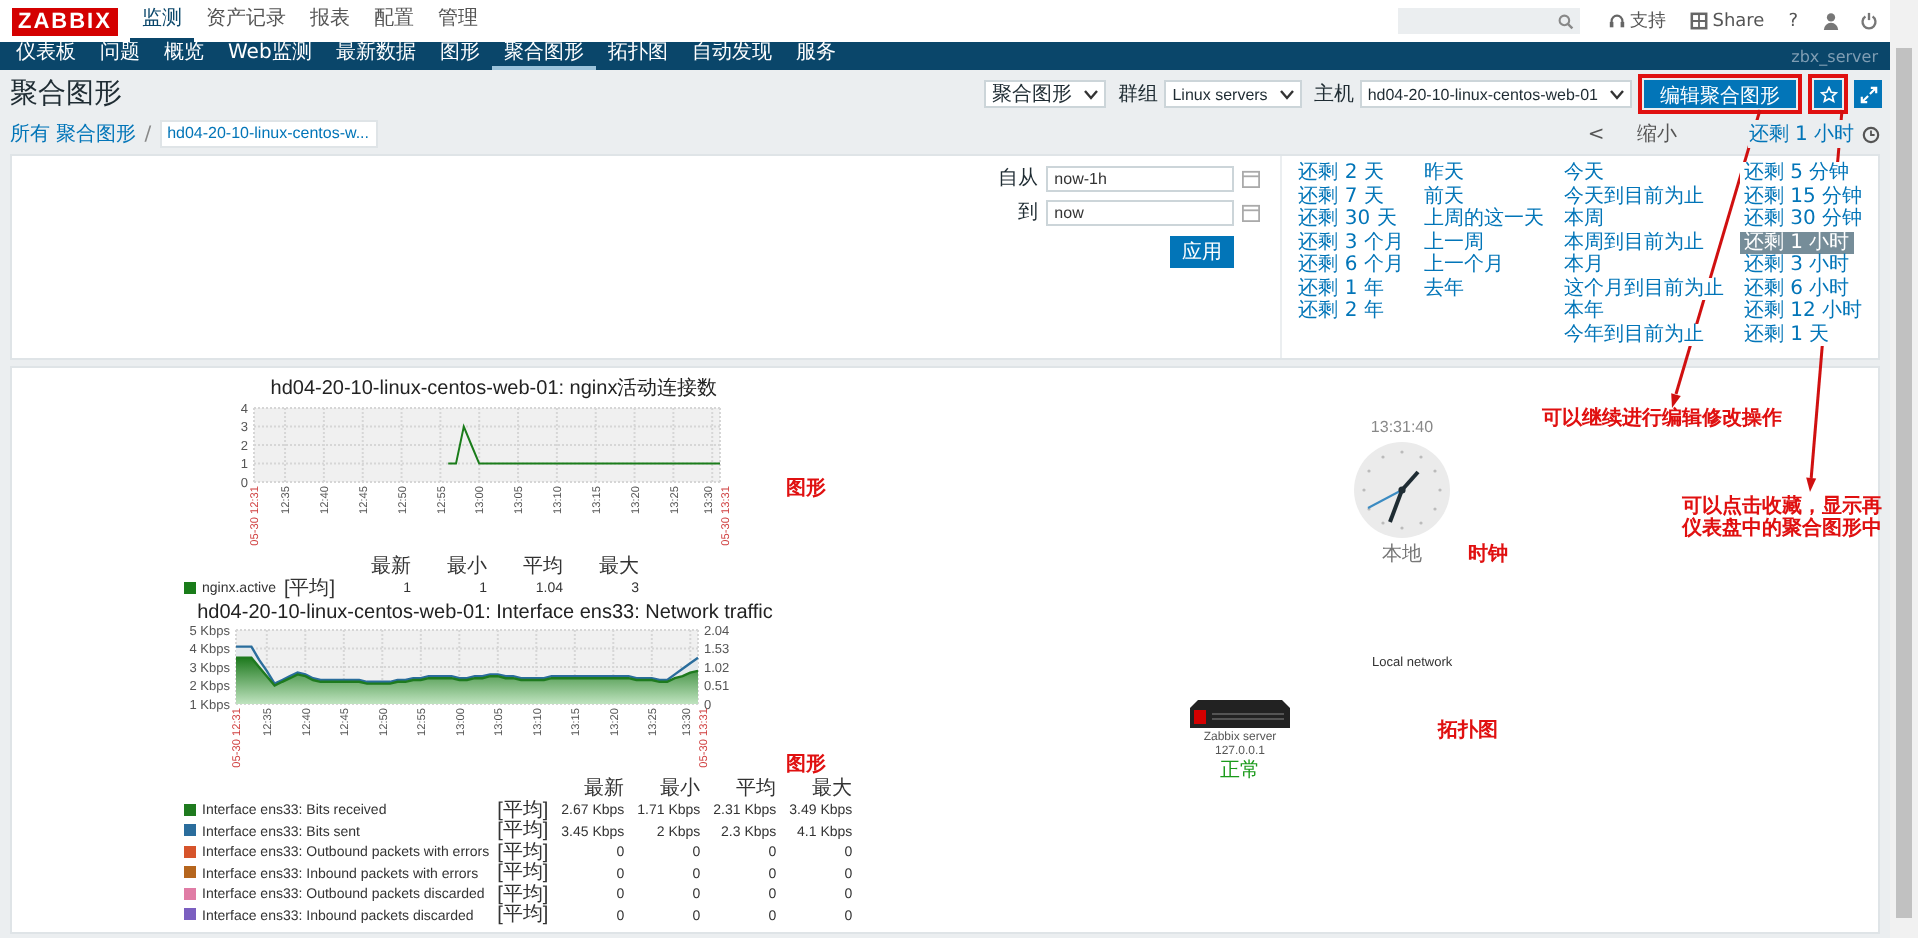 Image resolution: width=1918 pixels, height=938 pixels. Describe the element at coordinates (1835, 56) in the screenshot. I see `server-name: zbx_server` at that location.